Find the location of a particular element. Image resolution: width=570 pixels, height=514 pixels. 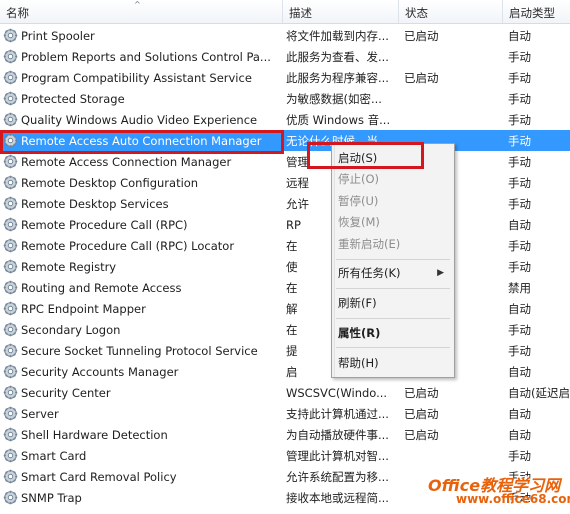

sort-ascending-icon: ^ is located at coordinates (137, 4).